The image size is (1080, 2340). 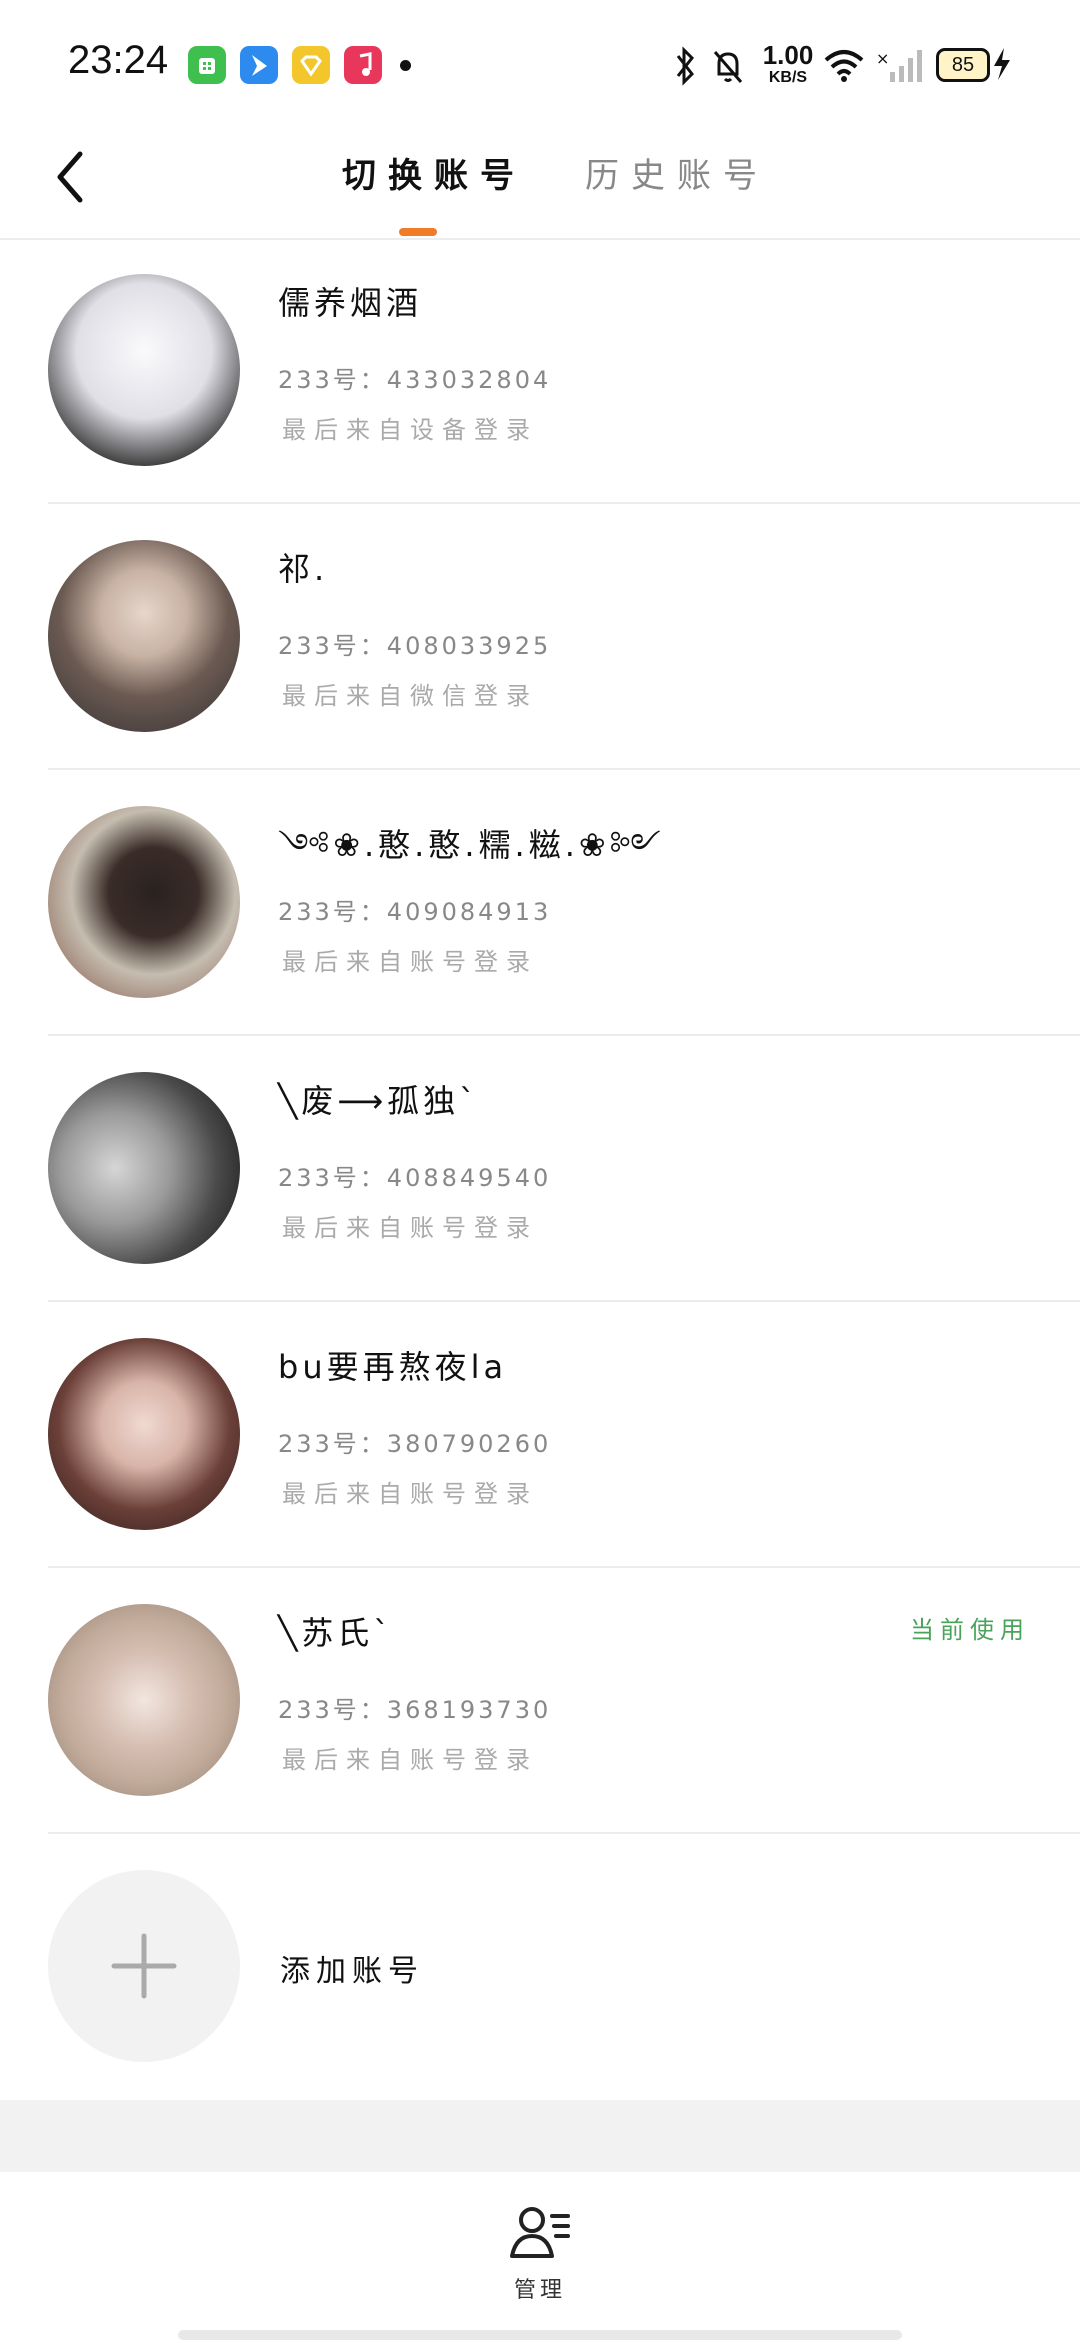 I want to click on active-tab-indicator, so click(x=418, y=232).